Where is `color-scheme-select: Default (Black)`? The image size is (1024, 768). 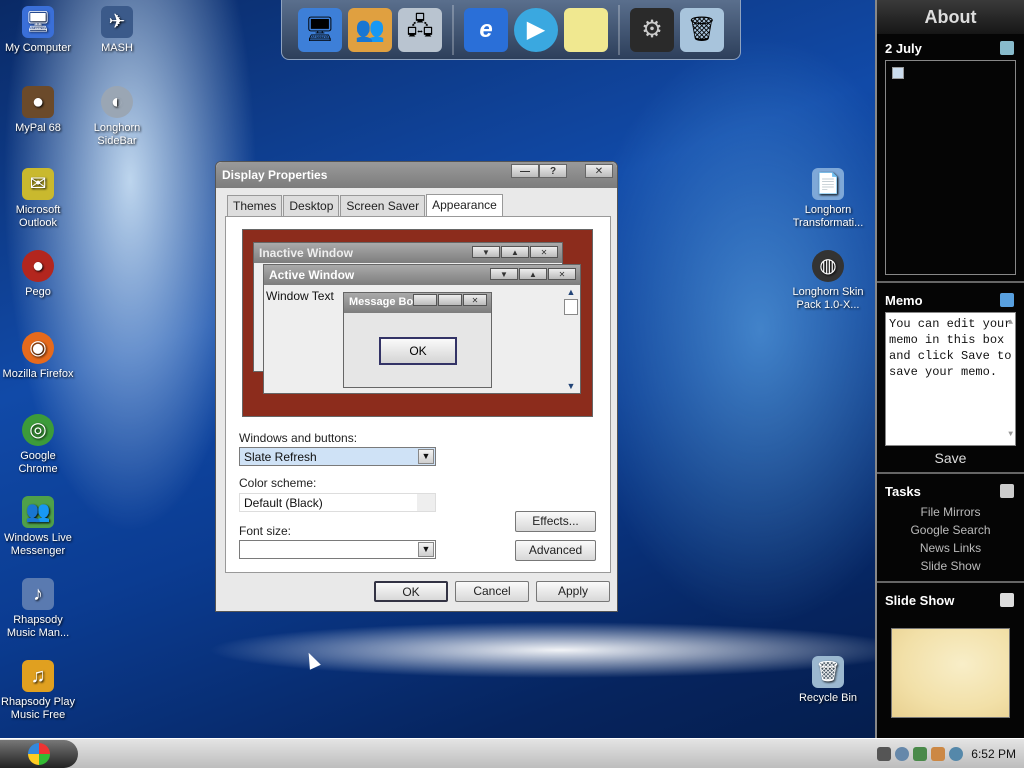
color-scheme-select: Default (Black) is located at coordinates (337, 502).